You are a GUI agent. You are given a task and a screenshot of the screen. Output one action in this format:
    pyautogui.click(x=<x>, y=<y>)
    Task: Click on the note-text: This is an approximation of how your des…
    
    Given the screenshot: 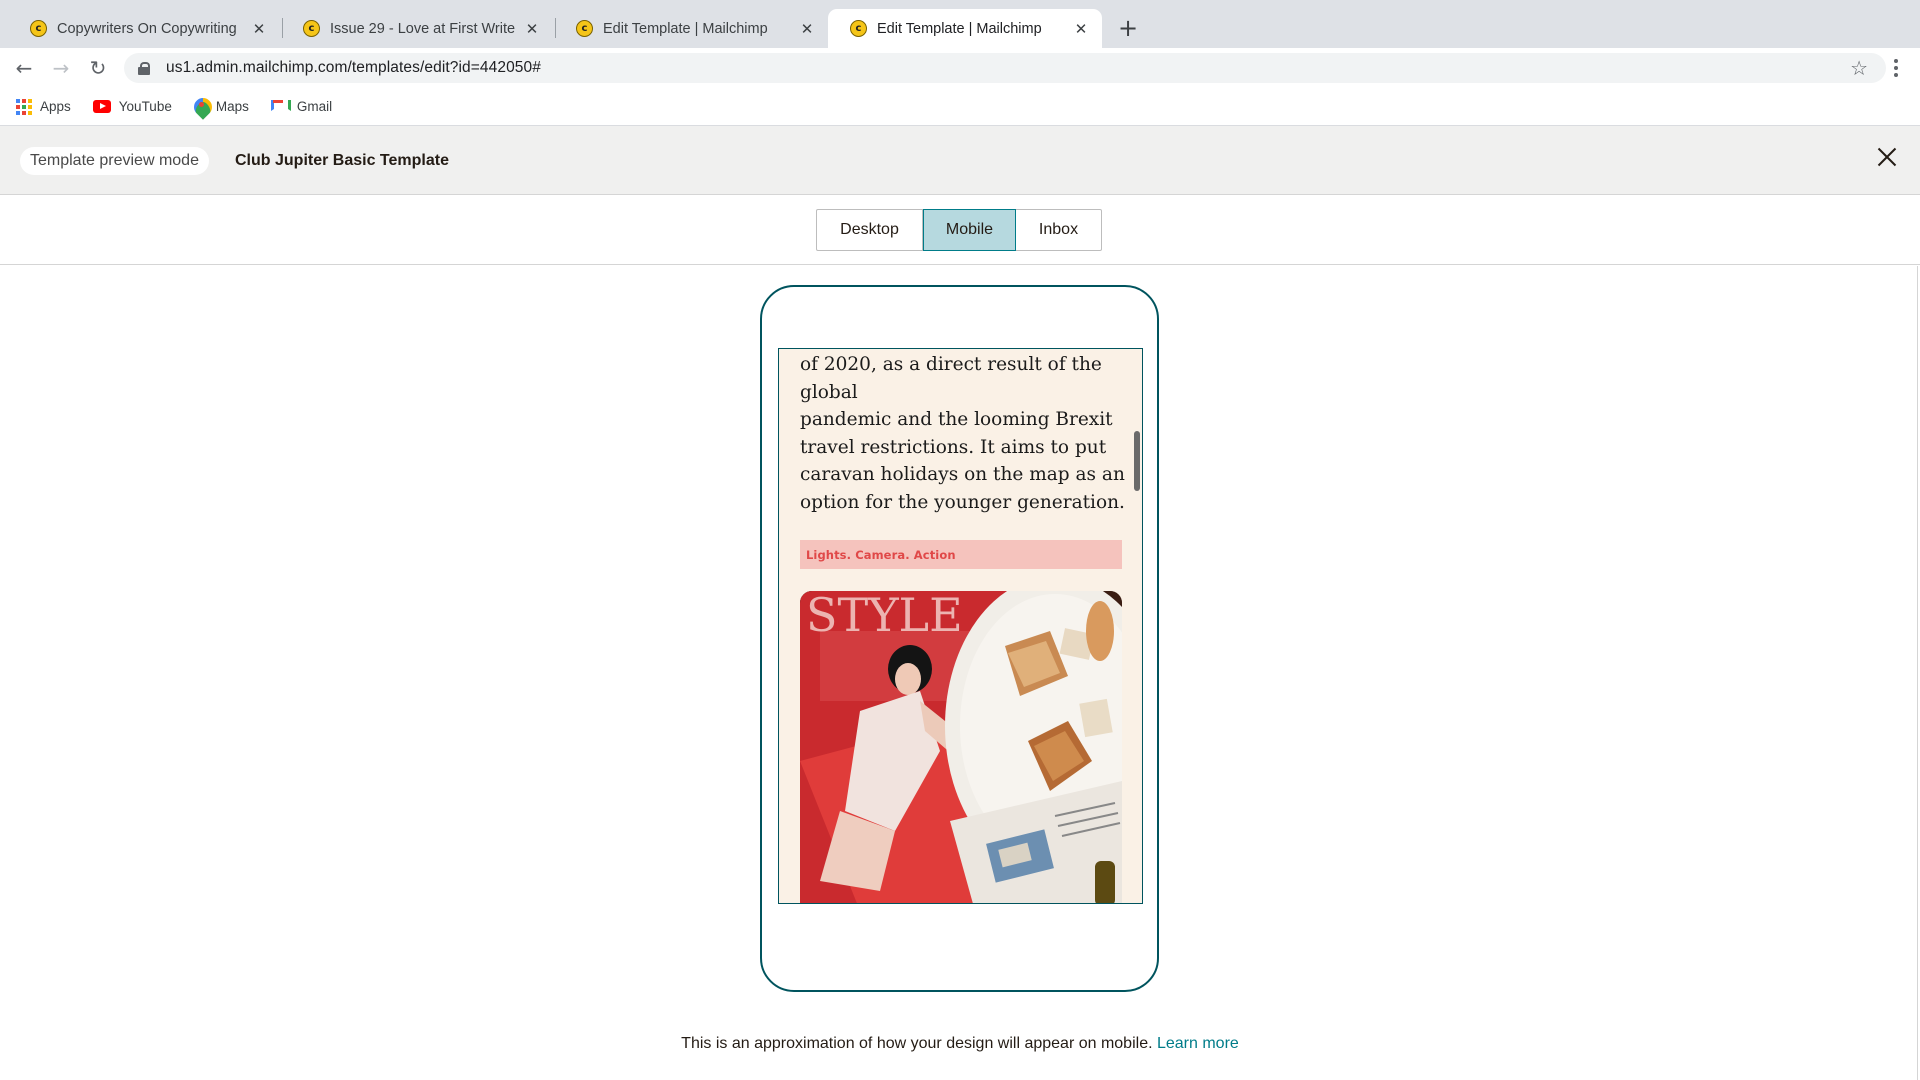 What is the action you would take?
    pyautogui.click(x=917, y=1043)
    